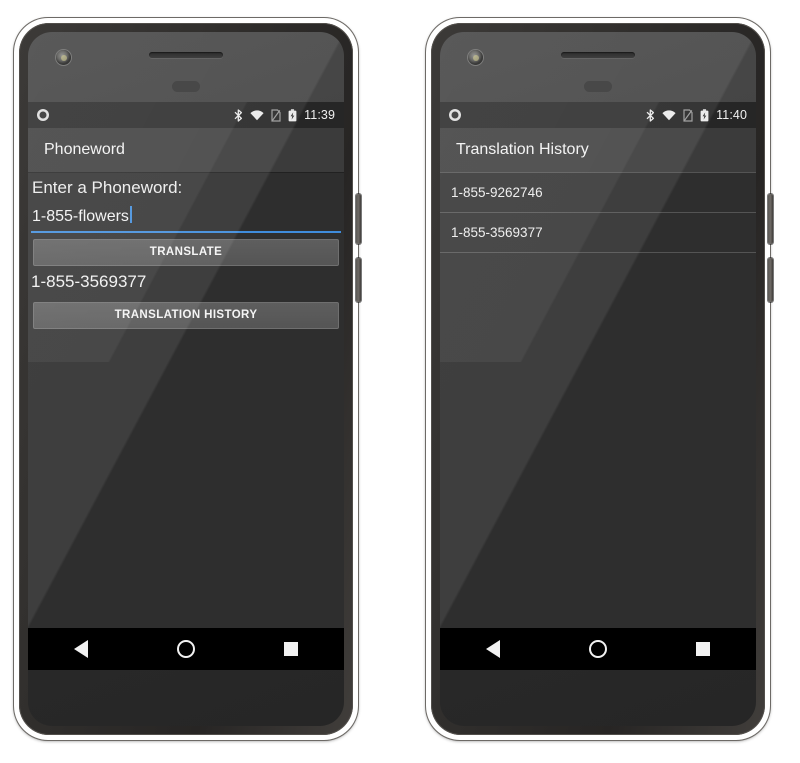  Describe the element at coordinates (89, 281) in the screenshot. I see `translation-result: 1-855-3569377` at that location.